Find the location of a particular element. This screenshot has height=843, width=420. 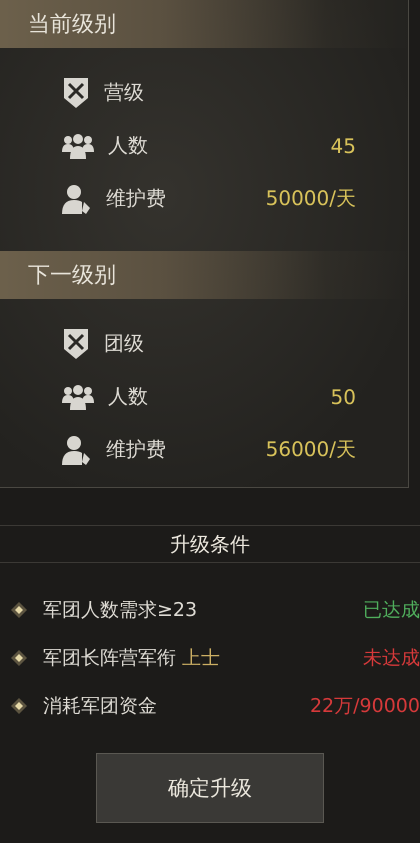

row-value: 56000/天 is located at coordinates (311, 449).